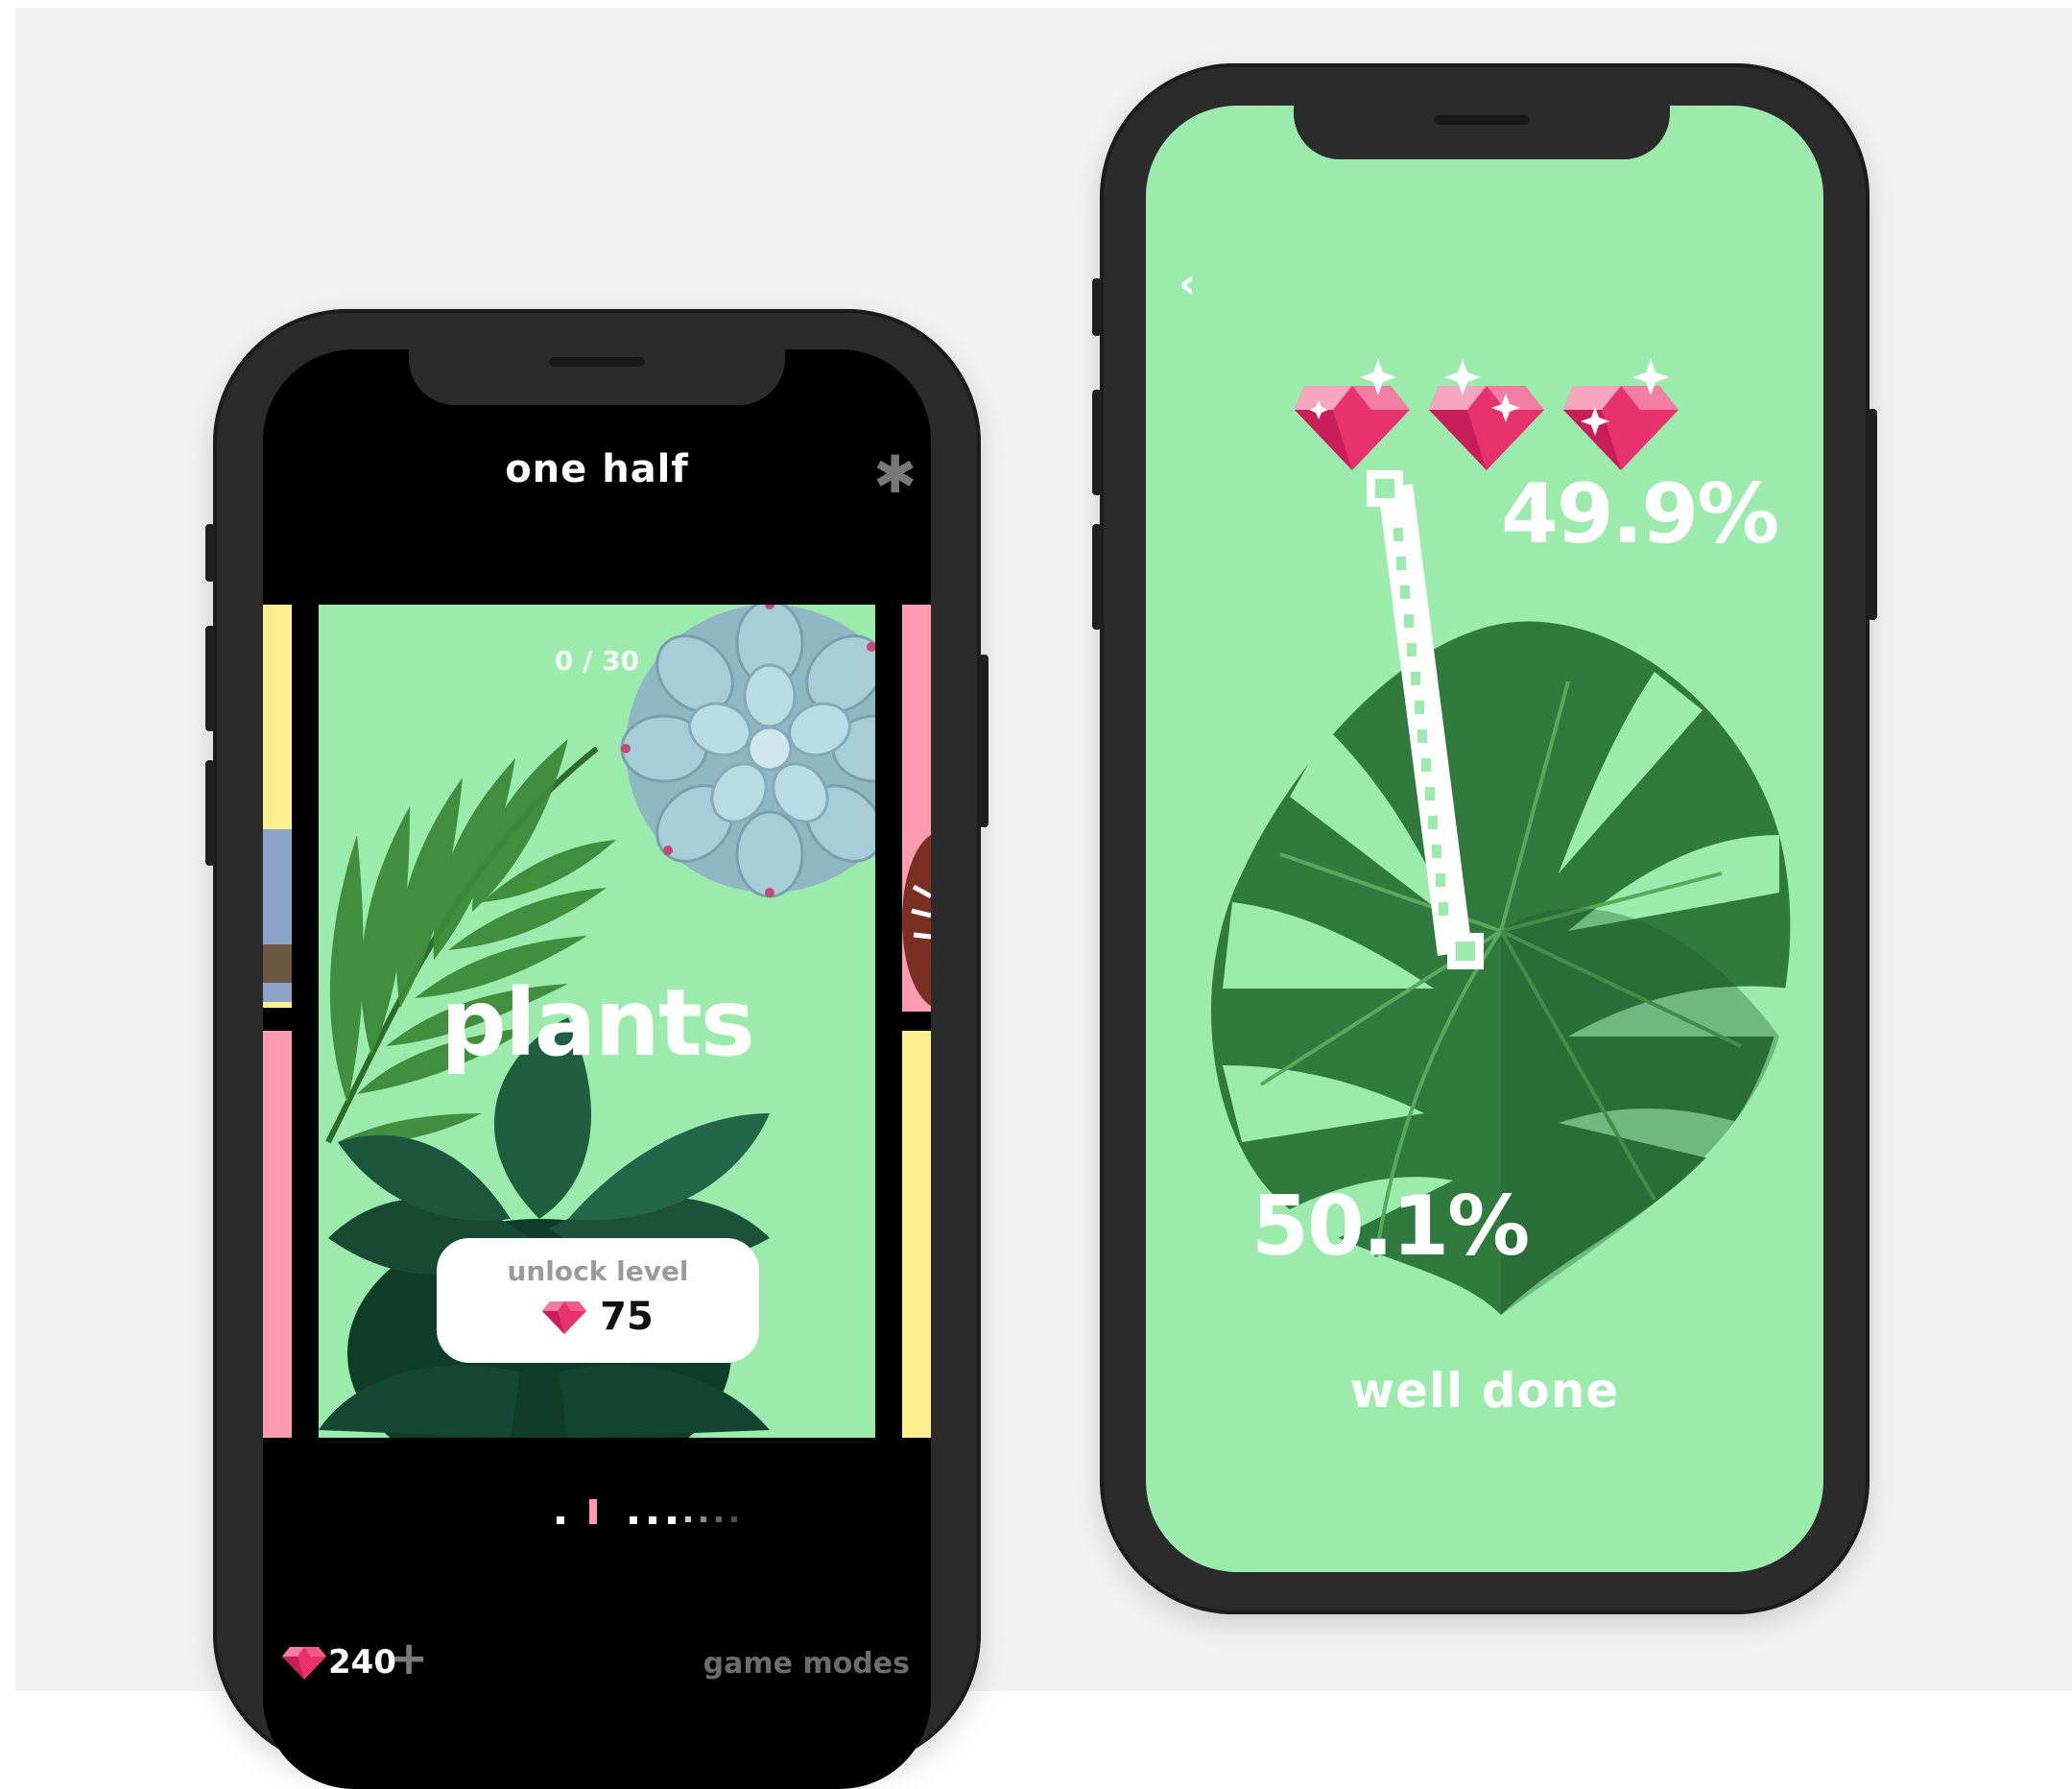 Image resolution: width=2072 pixels, height=1789 pixels. I want to click on game-modes-link: game modes, so click(806, 1664).